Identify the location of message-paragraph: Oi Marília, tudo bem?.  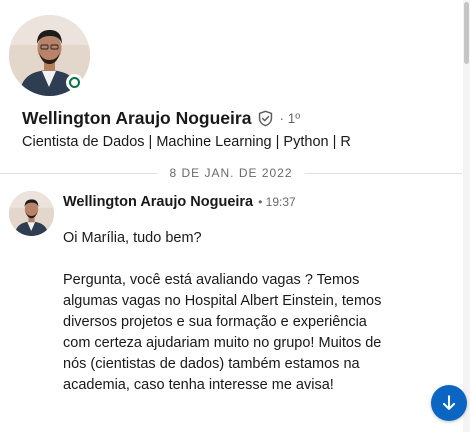
(132, 238).